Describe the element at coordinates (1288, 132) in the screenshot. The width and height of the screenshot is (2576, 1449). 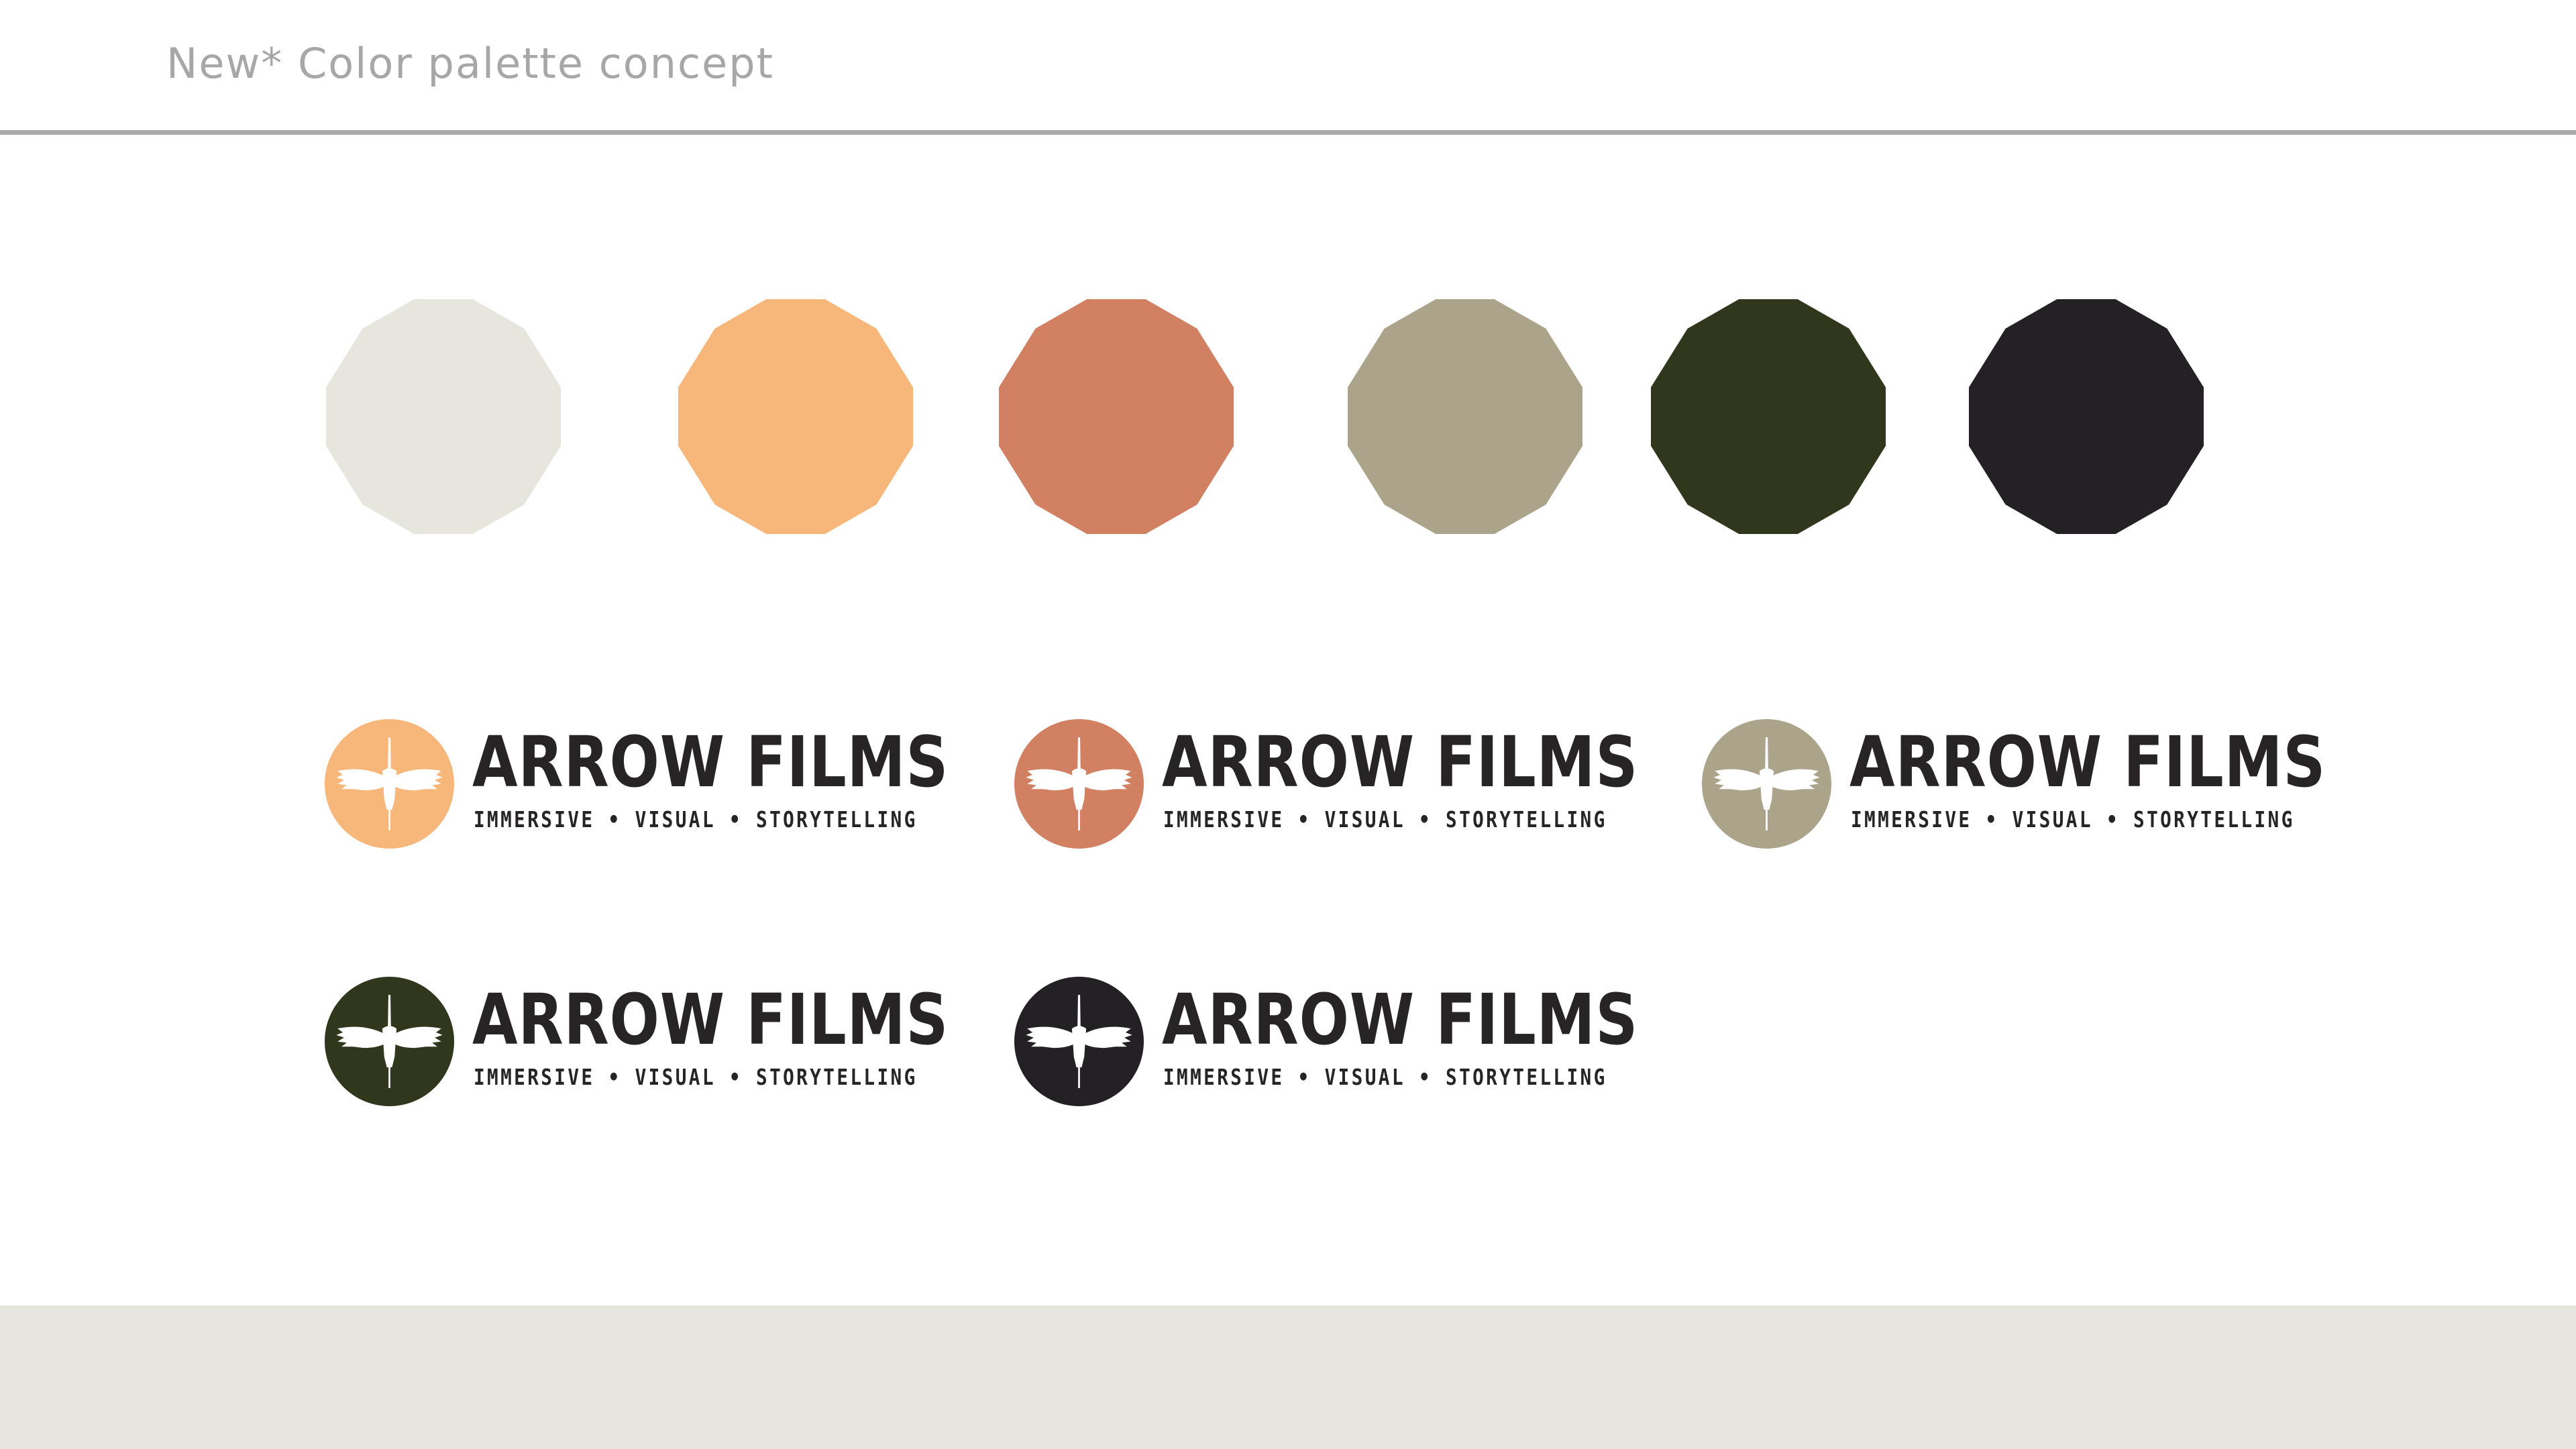
I see `header-divider` at that location.